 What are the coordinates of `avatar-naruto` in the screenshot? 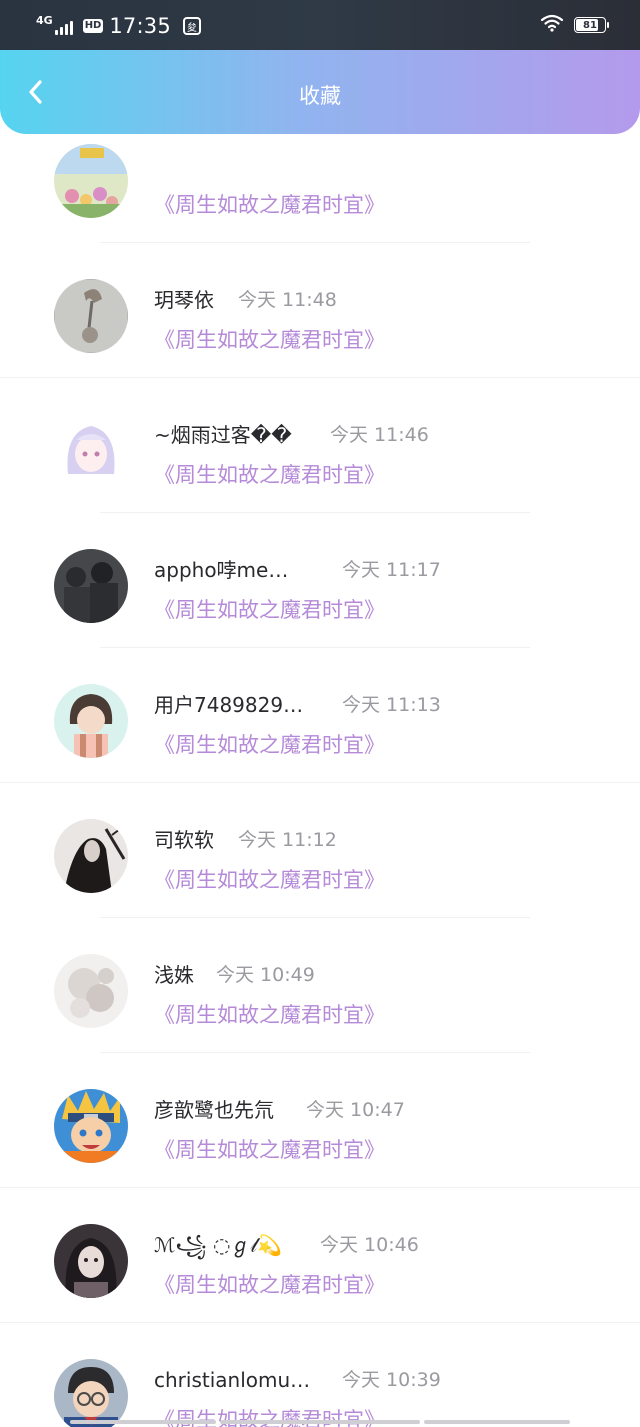 It's located at (91, 1126).